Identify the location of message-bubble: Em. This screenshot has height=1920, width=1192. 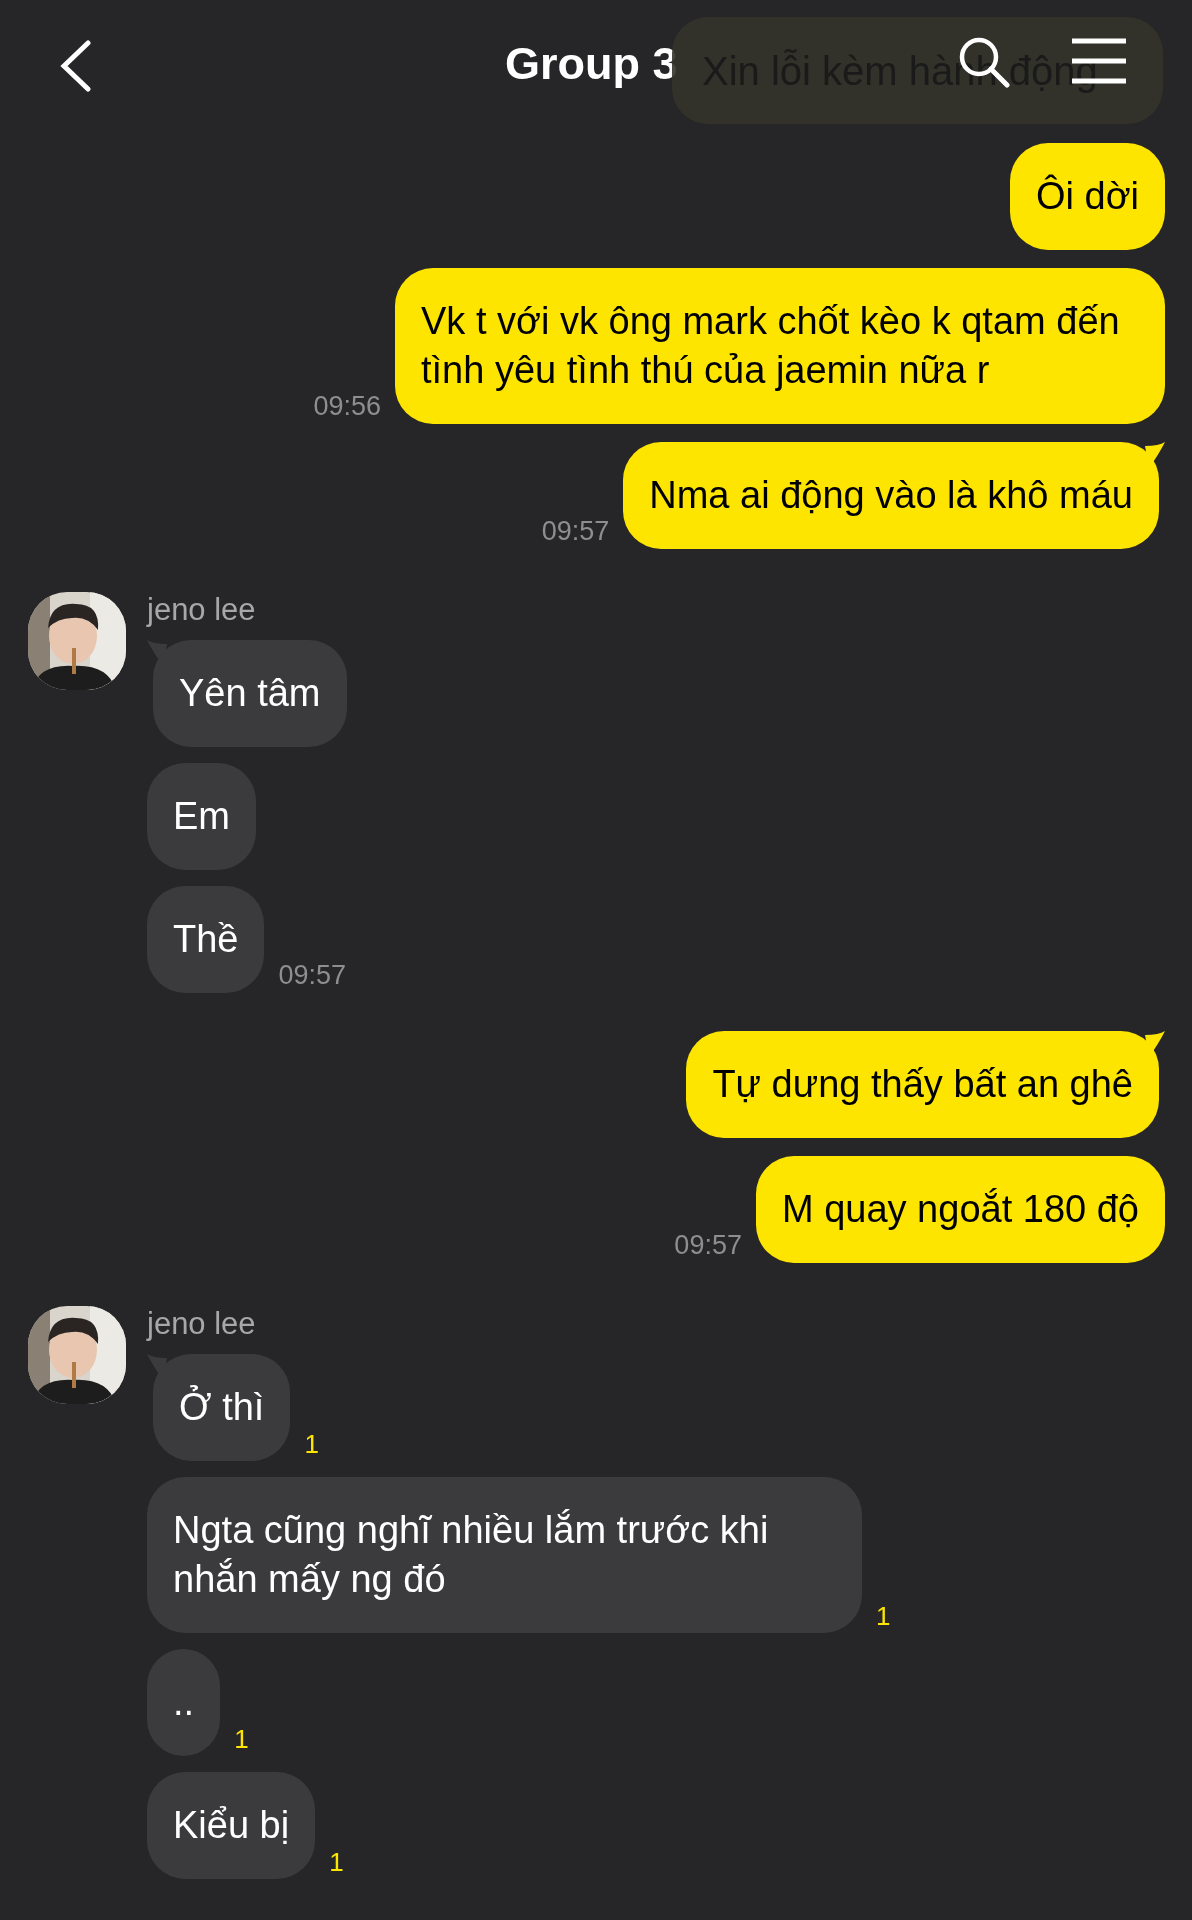
(201, 816).